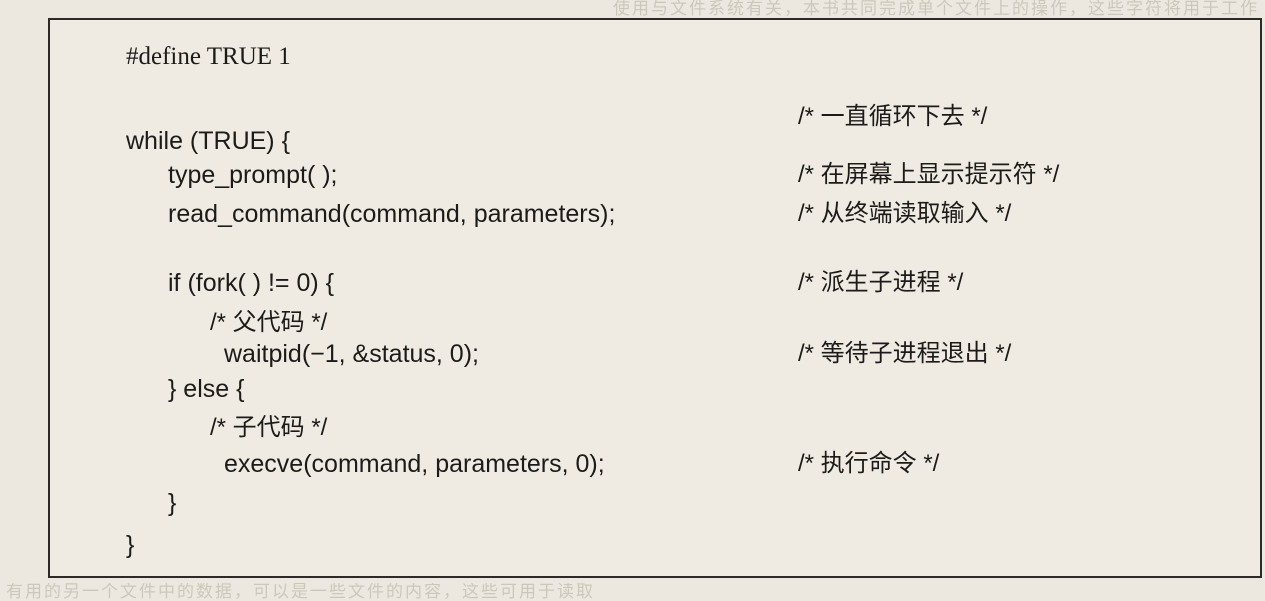 This screenshot has width=1265, height=601. Describe the element at coordinates (869, 463) in the screenshot. I see `comment-exec: /* 执行命令 */` at that location.